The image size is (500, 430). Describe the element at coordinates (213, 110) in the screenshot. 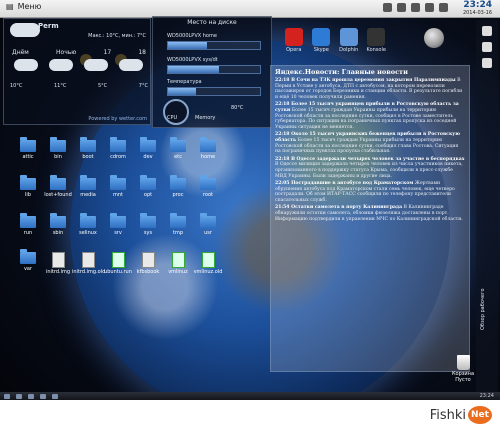

I see `gauges: CPU Memory 80°C` at that location.